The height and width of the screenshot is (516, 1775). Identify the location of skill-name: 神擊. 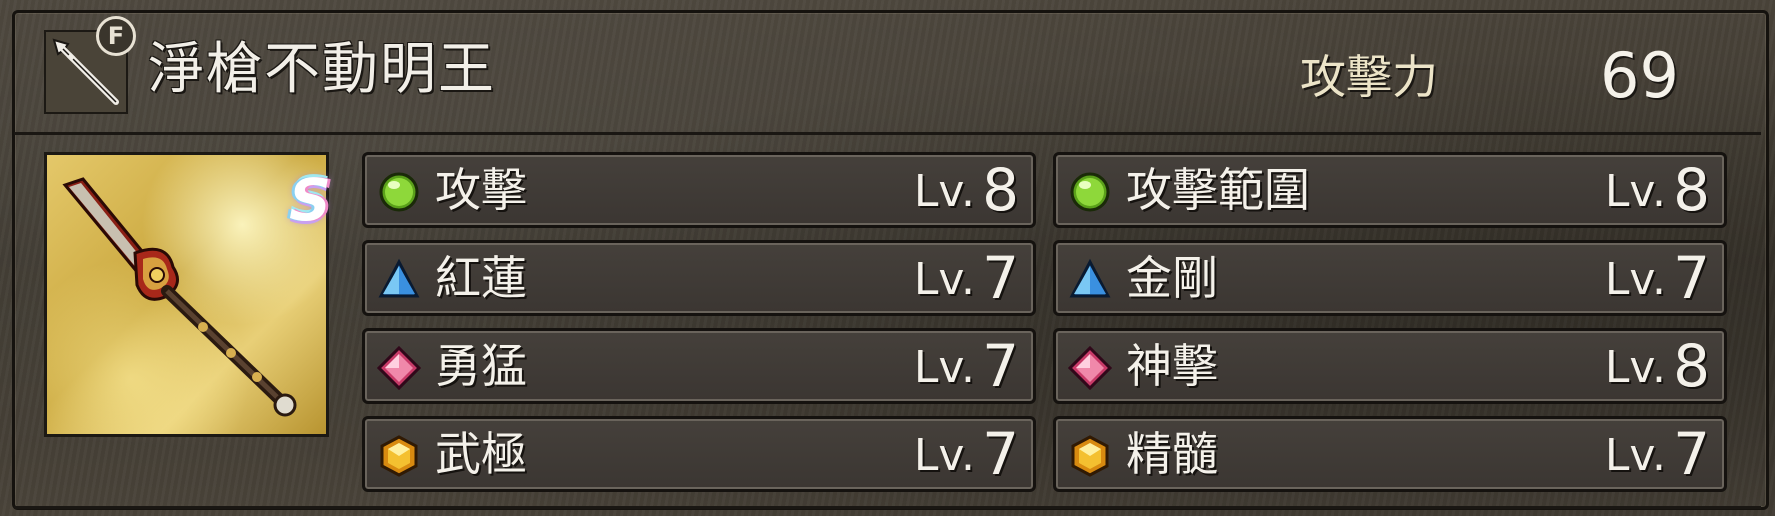
(1172, 366).